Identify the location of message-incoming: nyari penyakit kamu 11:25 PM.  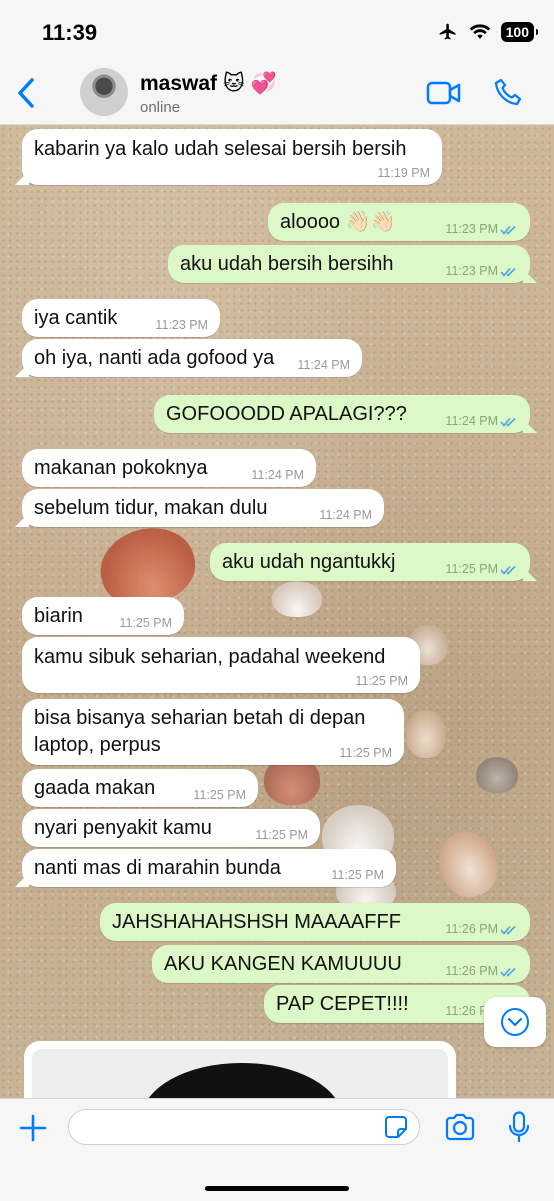
(171, 828).